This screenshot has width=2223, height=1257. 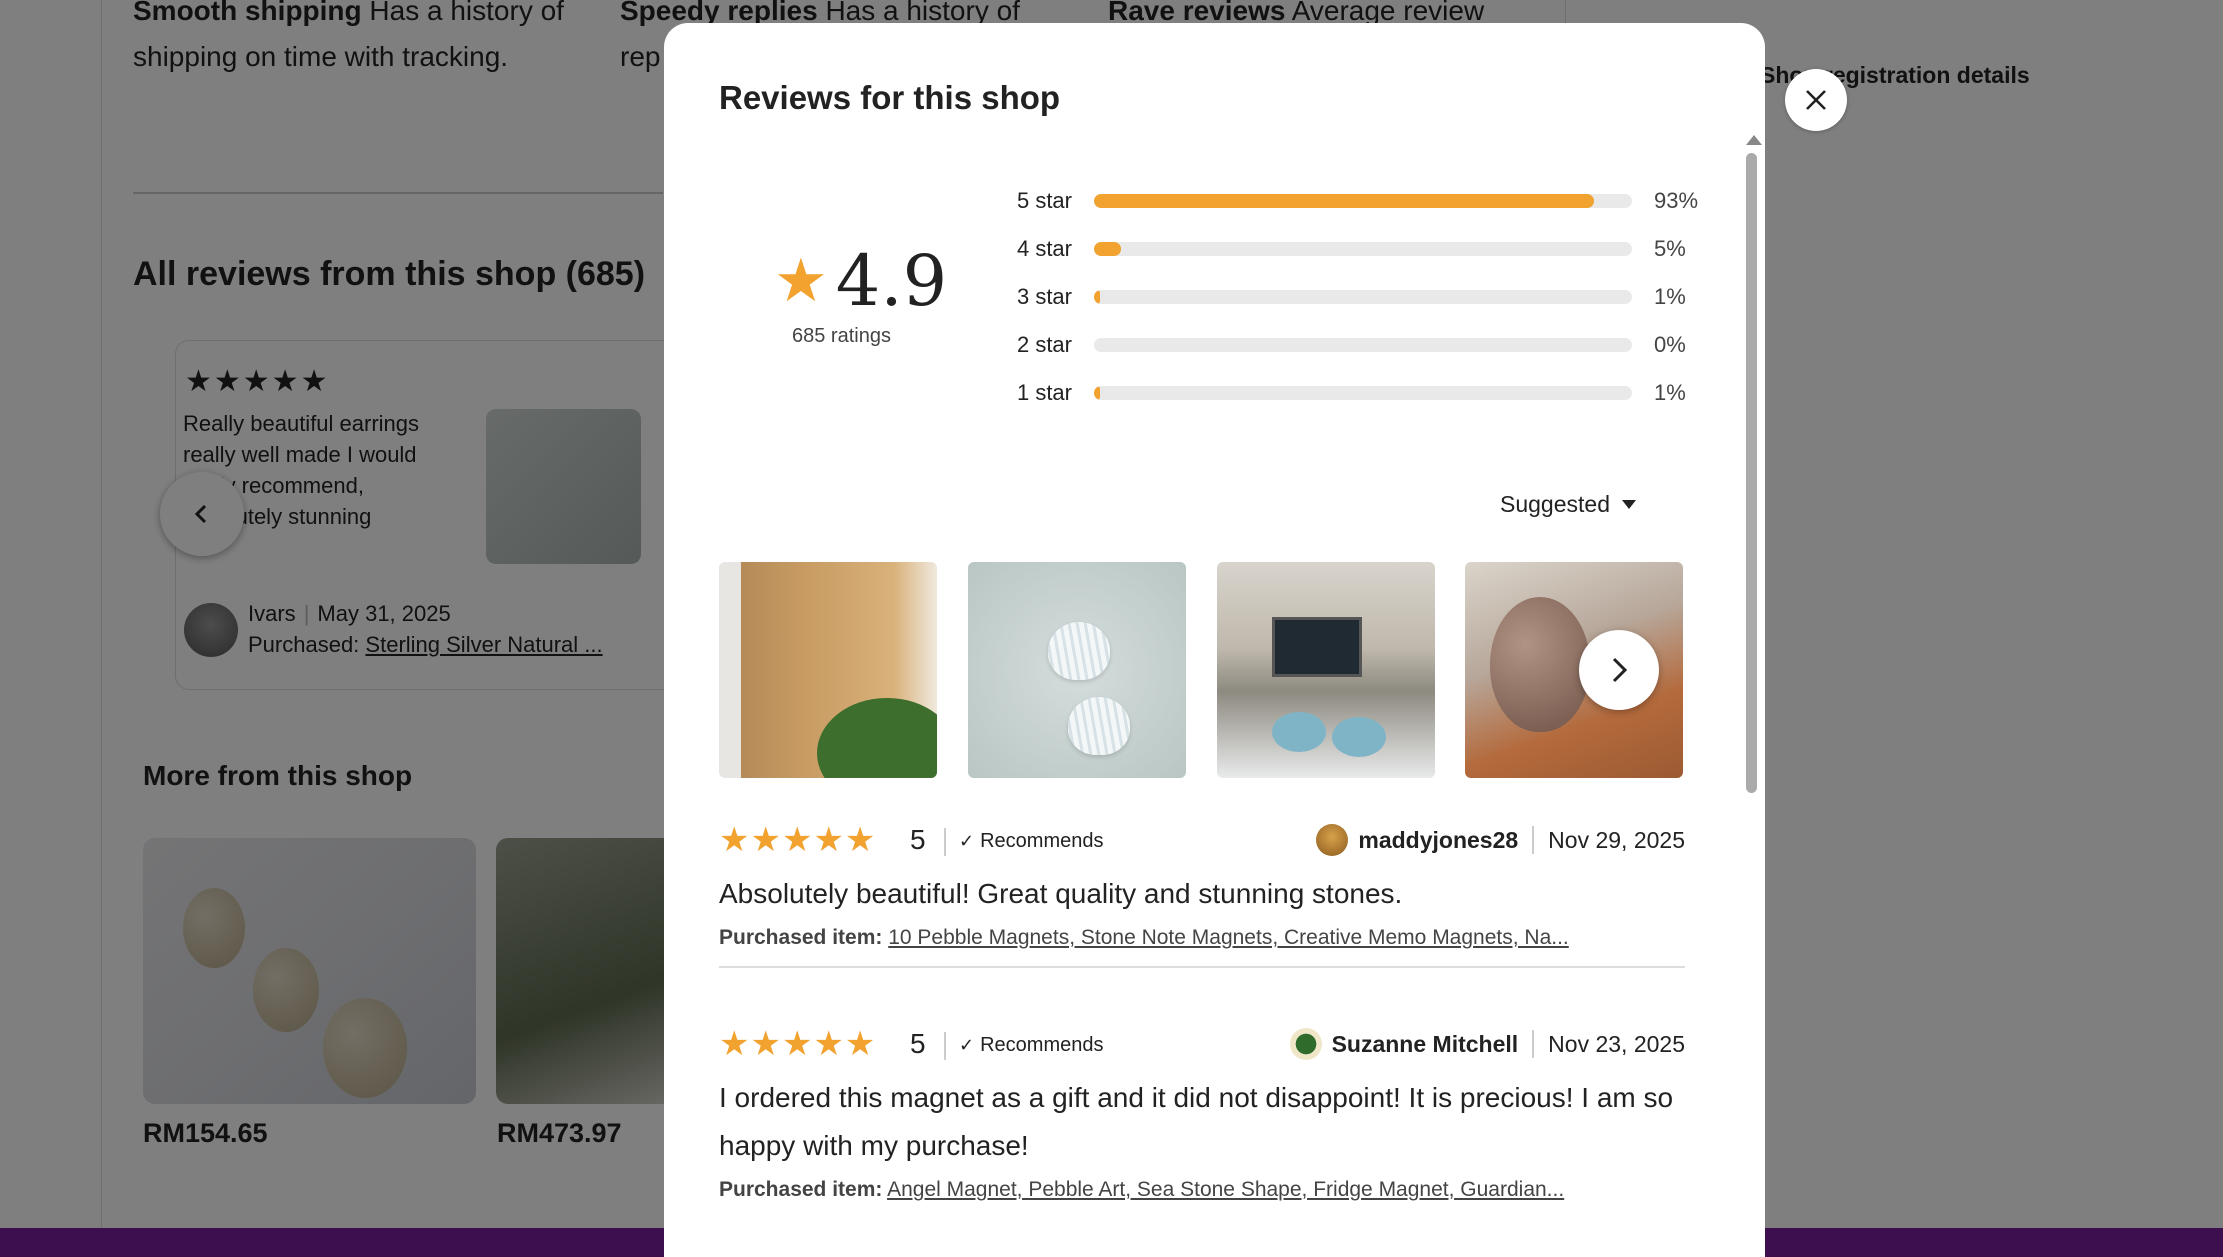 I want to click on review-divider, so click(x=1202, y=967).